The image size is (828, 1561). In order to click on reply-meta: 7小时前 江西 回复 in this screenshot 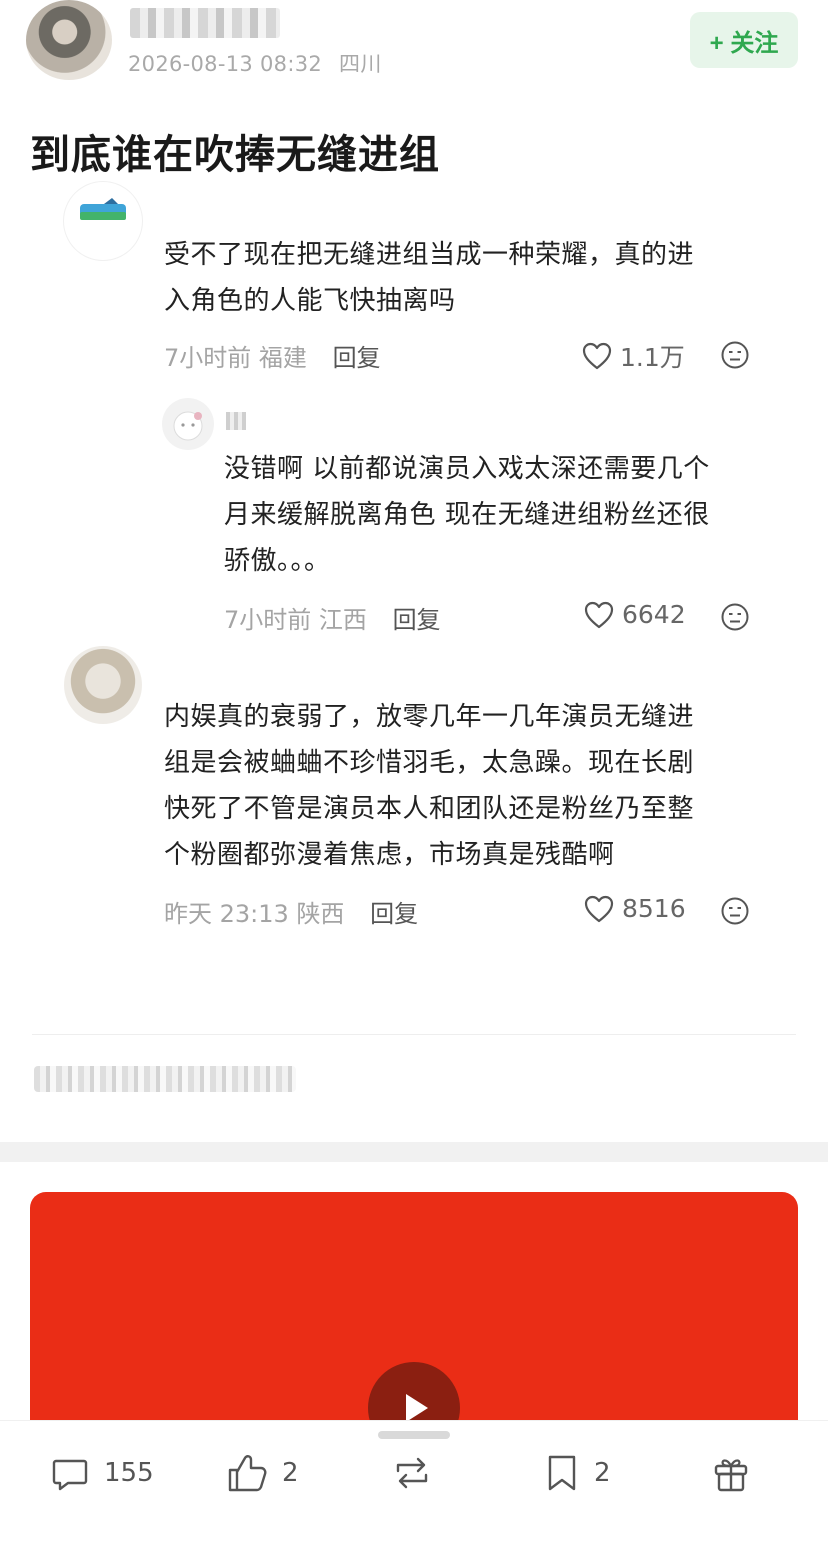, I will do `click(332, 617)`.